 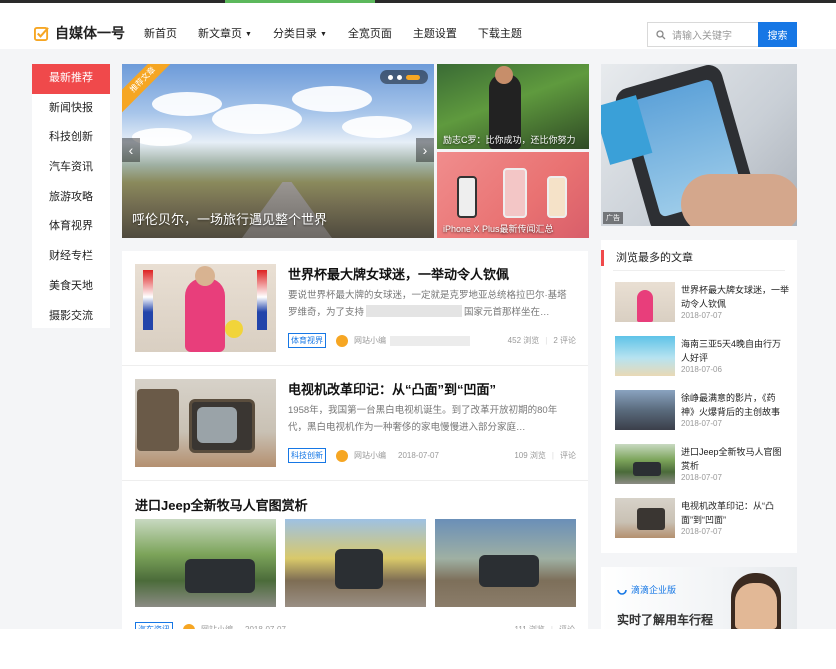 What do you see at coordinates (205, 276) in the screenshot?
I see `person-head` at bounding box center [205, 276].